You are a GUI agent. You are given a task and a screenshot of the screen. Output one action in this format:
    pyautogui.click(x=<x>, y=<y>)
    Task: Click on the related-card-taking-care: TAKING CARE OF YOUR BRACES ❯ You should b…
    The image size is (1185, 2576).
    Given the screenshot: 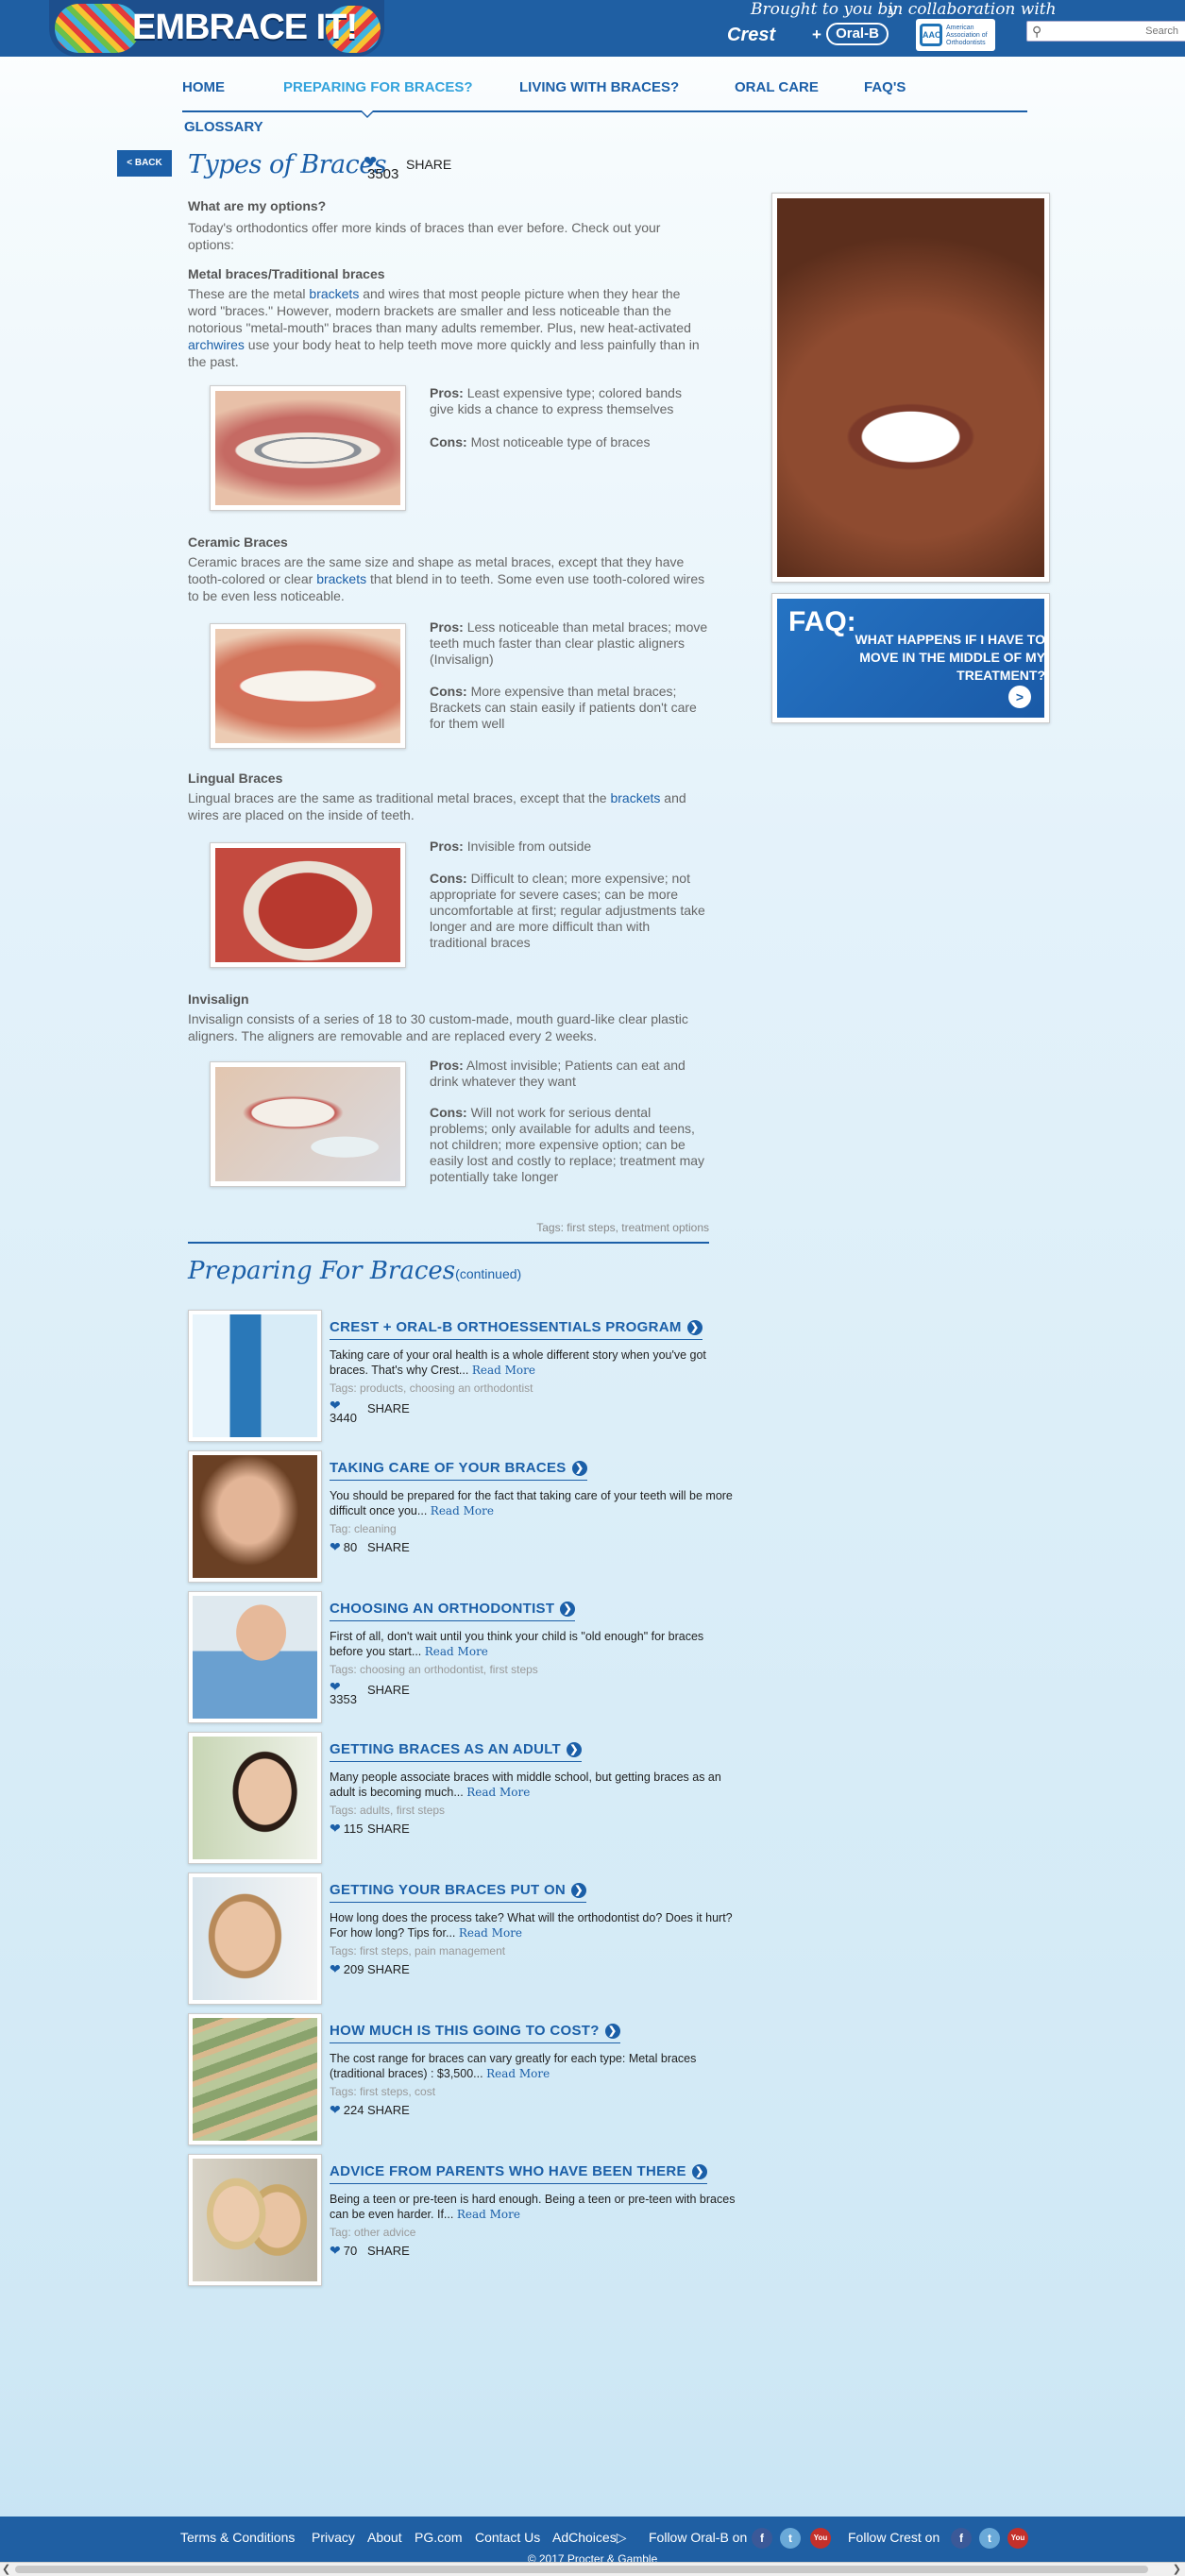 What is the action you would take?
    pyautogui.click(x=462, y=1516)
    